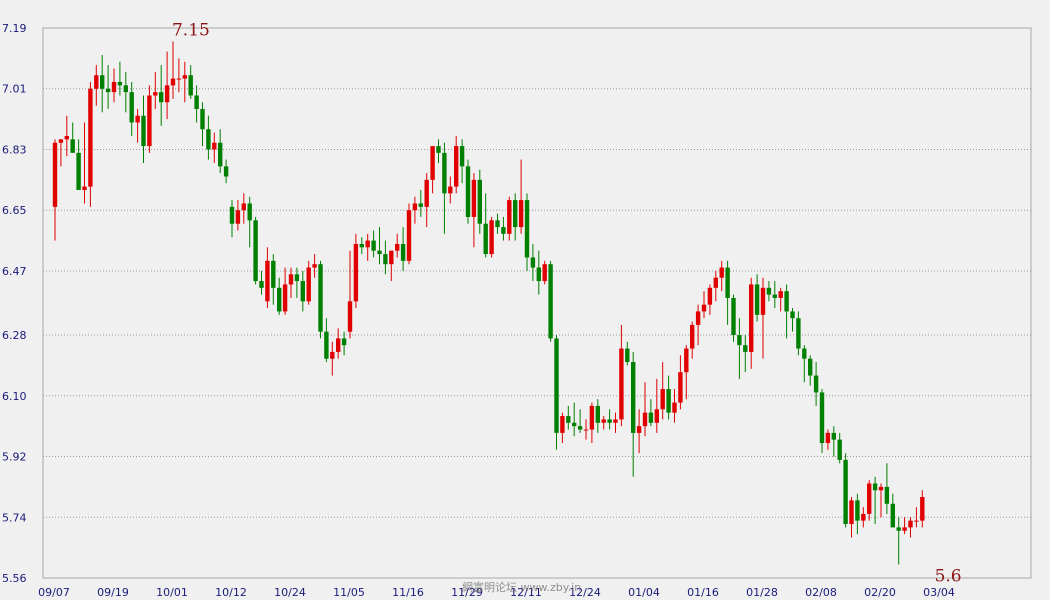 The height and width of the screenshot is (600, 1050). What do you see at coordinates (821, 592) in the screenshot?
I see `x-tick-label: 02/08` at bounding box center [821, 592].